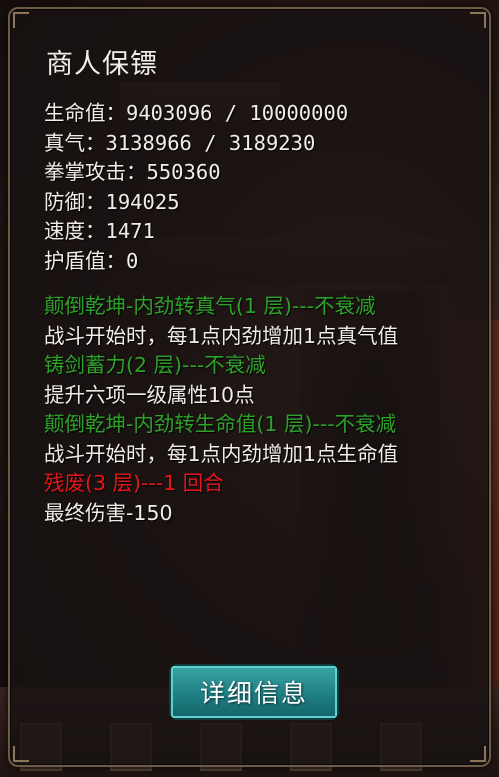 Image resolution: width=499 pixels, height=777 pixels. Describe the element at coordinates (134, 483) in the screenshot. I see `status-effect-name: 残废(3 层)---1 回合` at that location.